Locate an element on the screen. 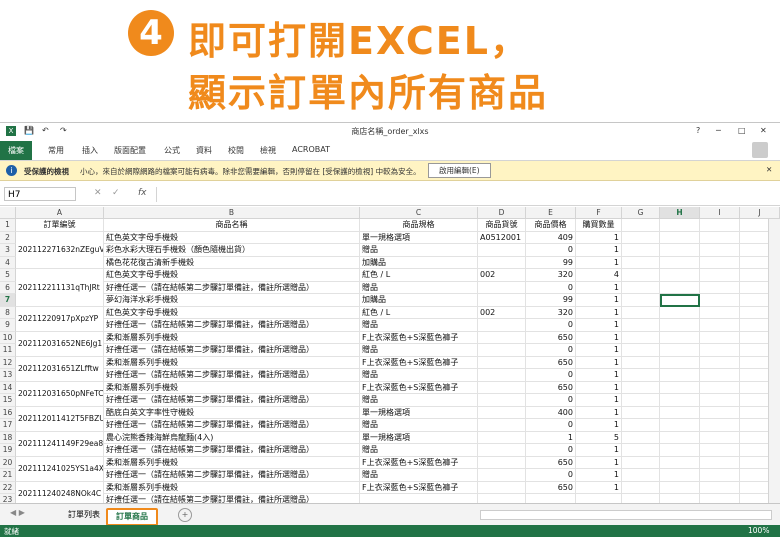 The height and width of the screenshot is (537, 780). fx-icon: fx is located at coordinates (142, 193).